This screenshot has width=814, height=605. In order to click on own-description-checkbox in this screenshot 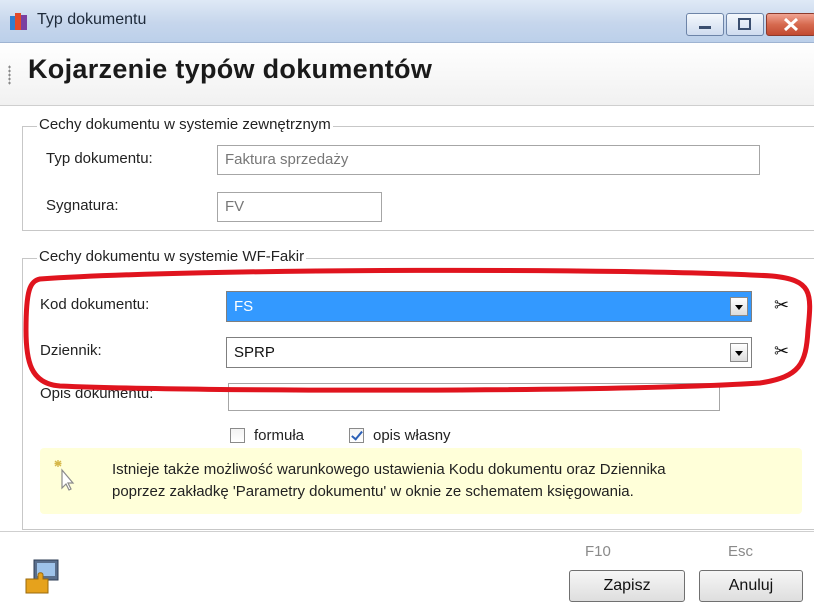, I will do `click(356, 435)`.